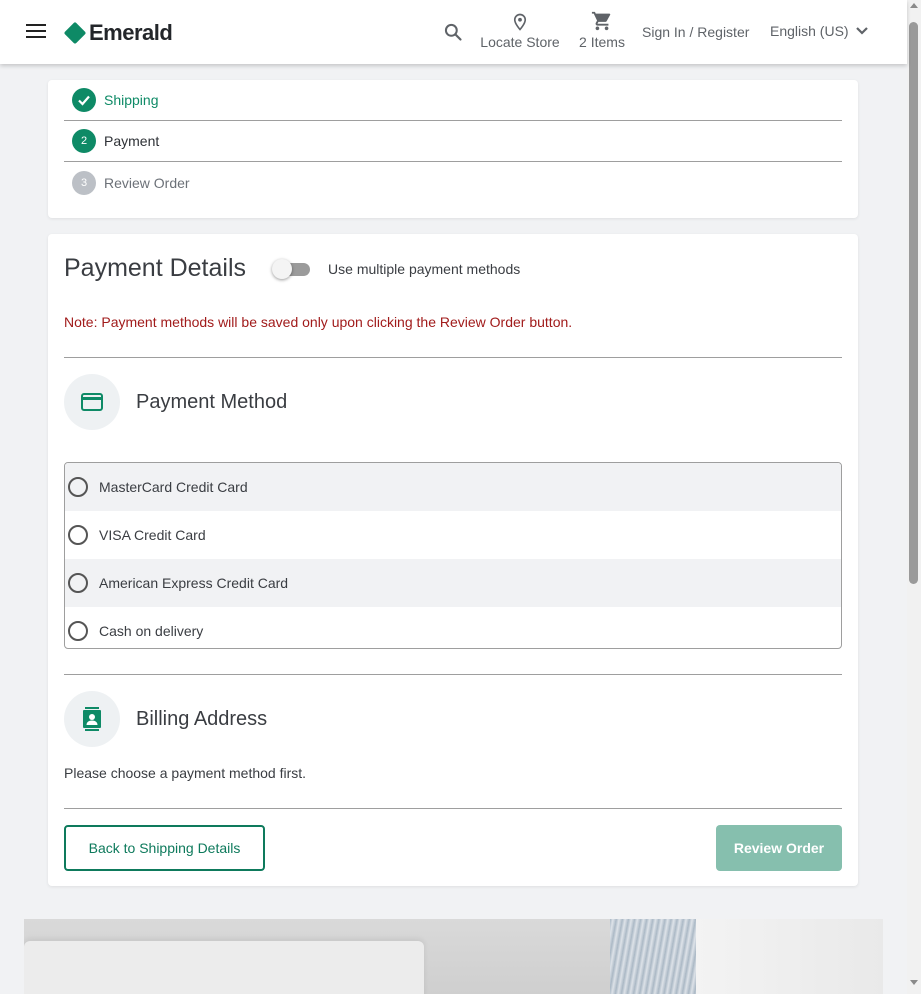  What do you see at coordinates (151, 631) in the screenshot?
I see `payment-option-label: Cash on delivery` at bounding box center [151, 631].